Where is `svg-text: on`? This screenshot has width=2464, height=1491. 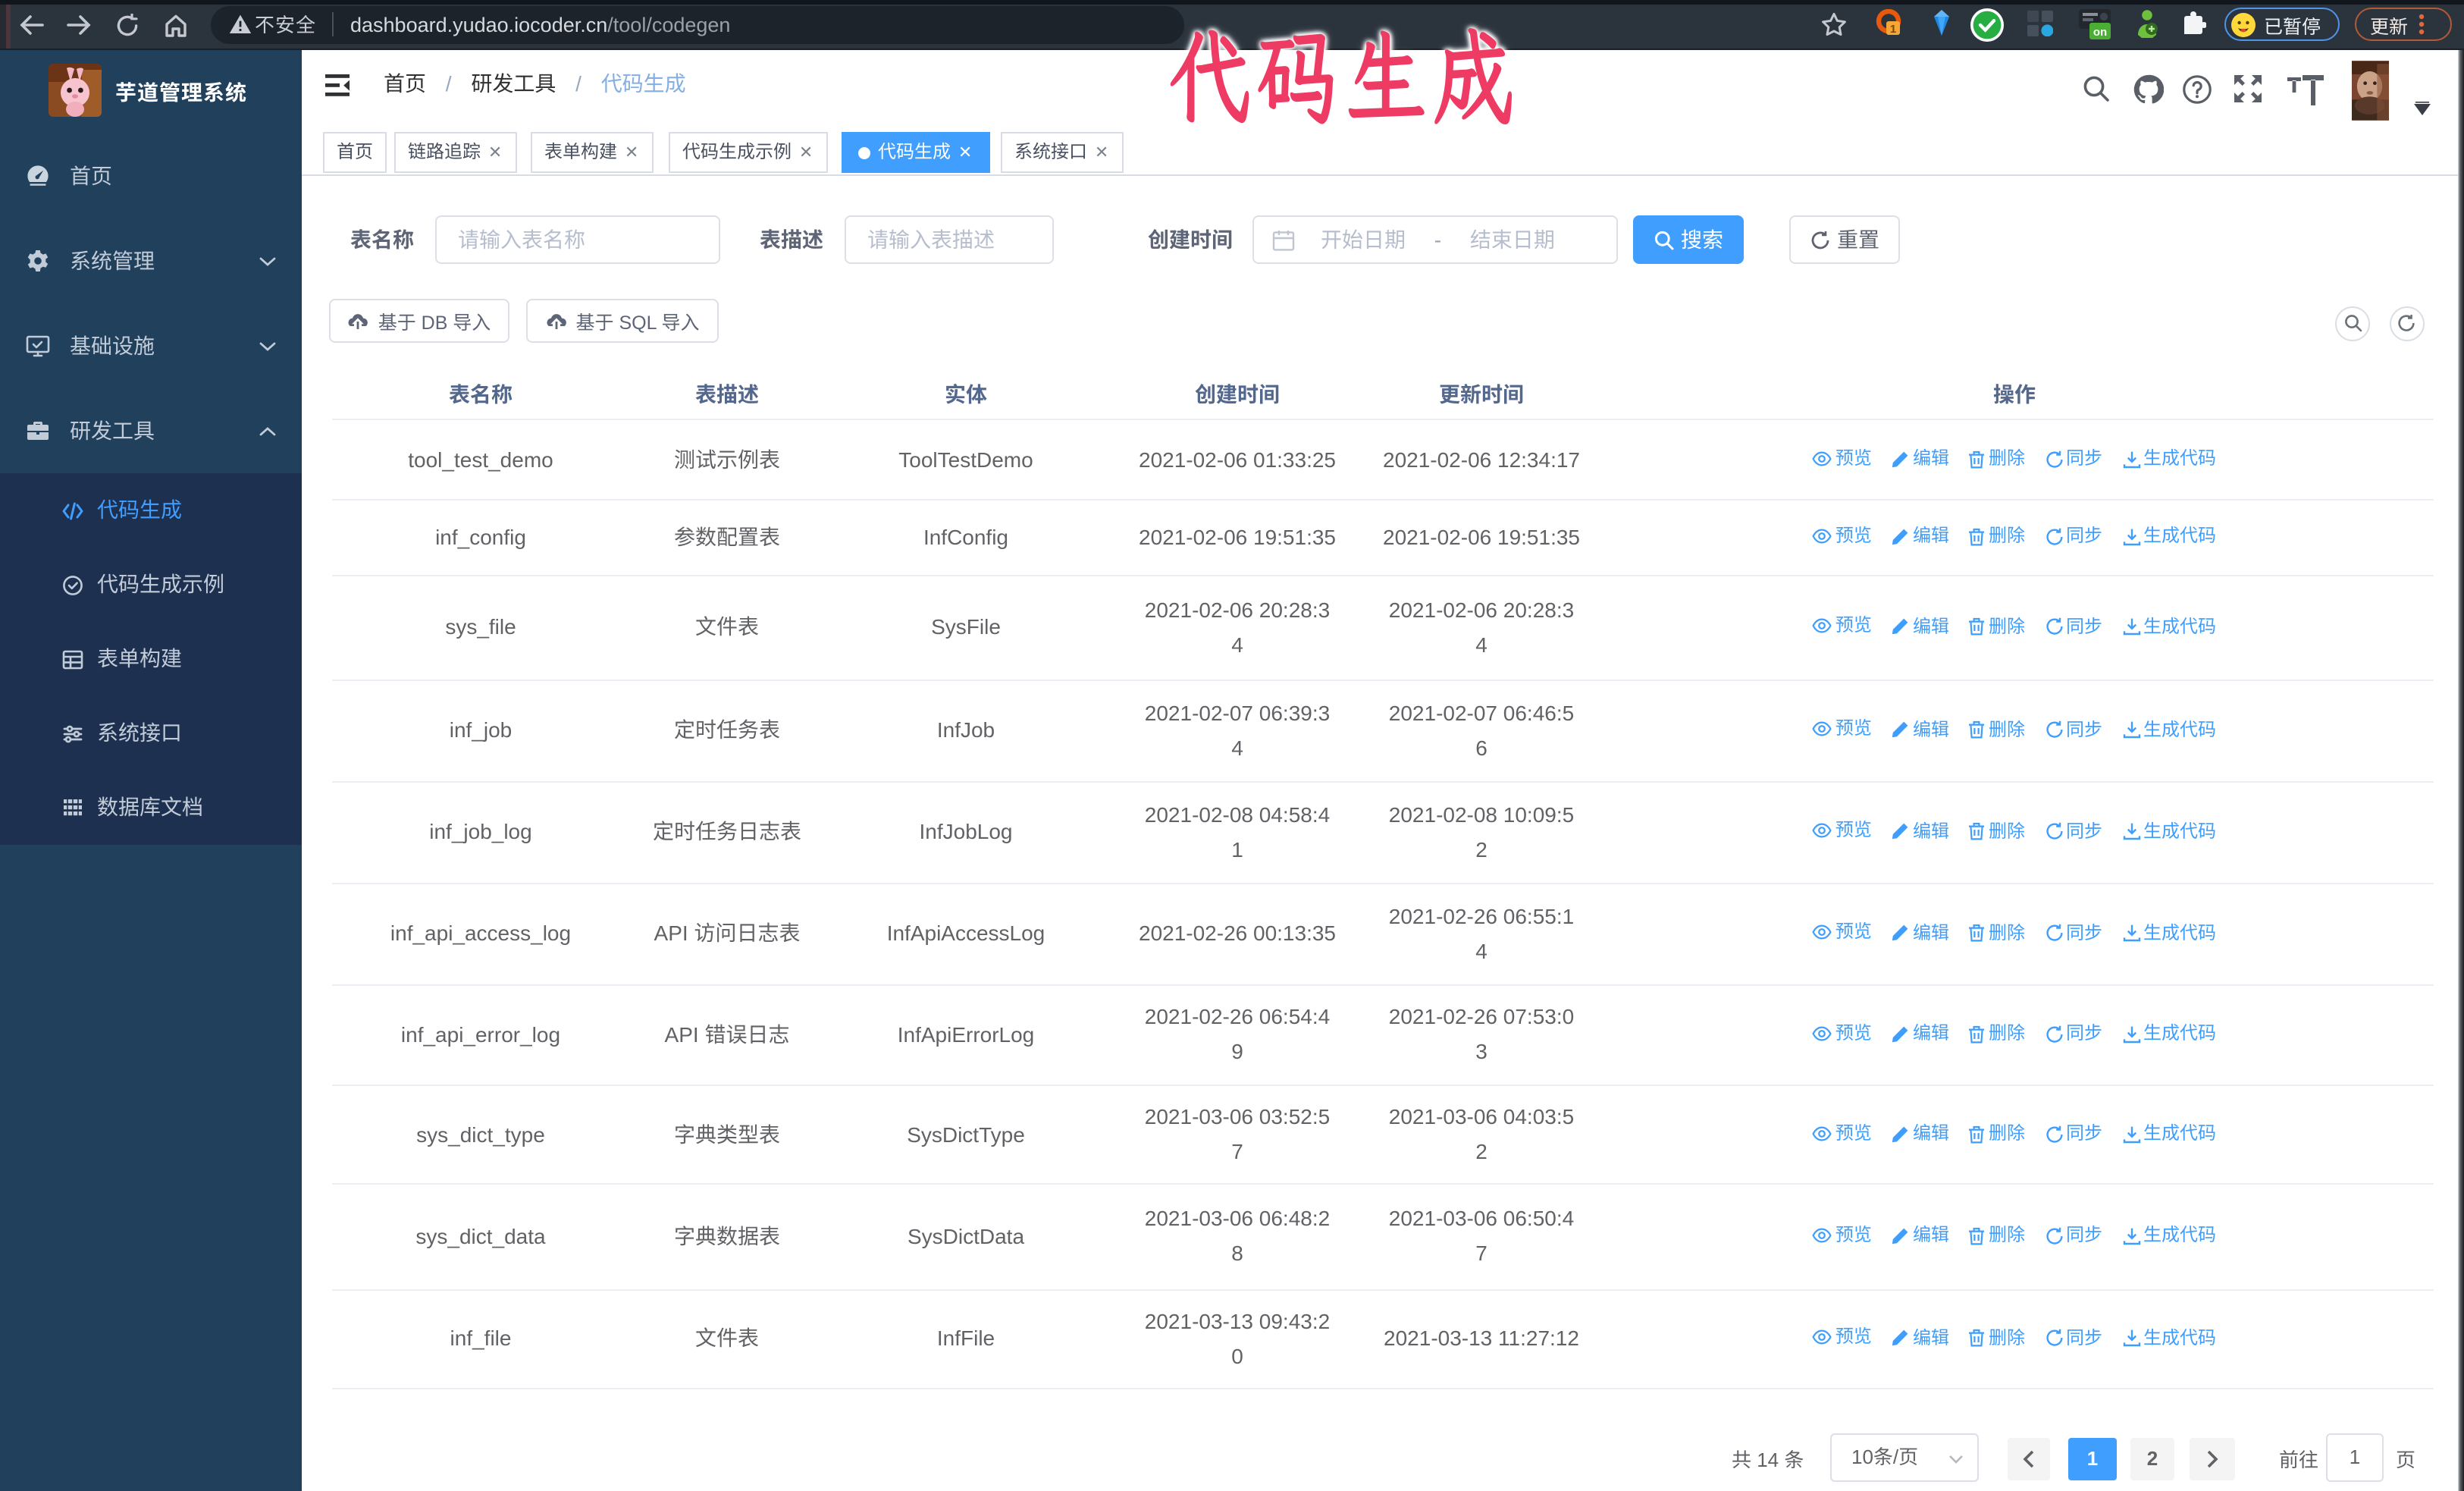
svg-text: on is located at coordinates (2100, 32).